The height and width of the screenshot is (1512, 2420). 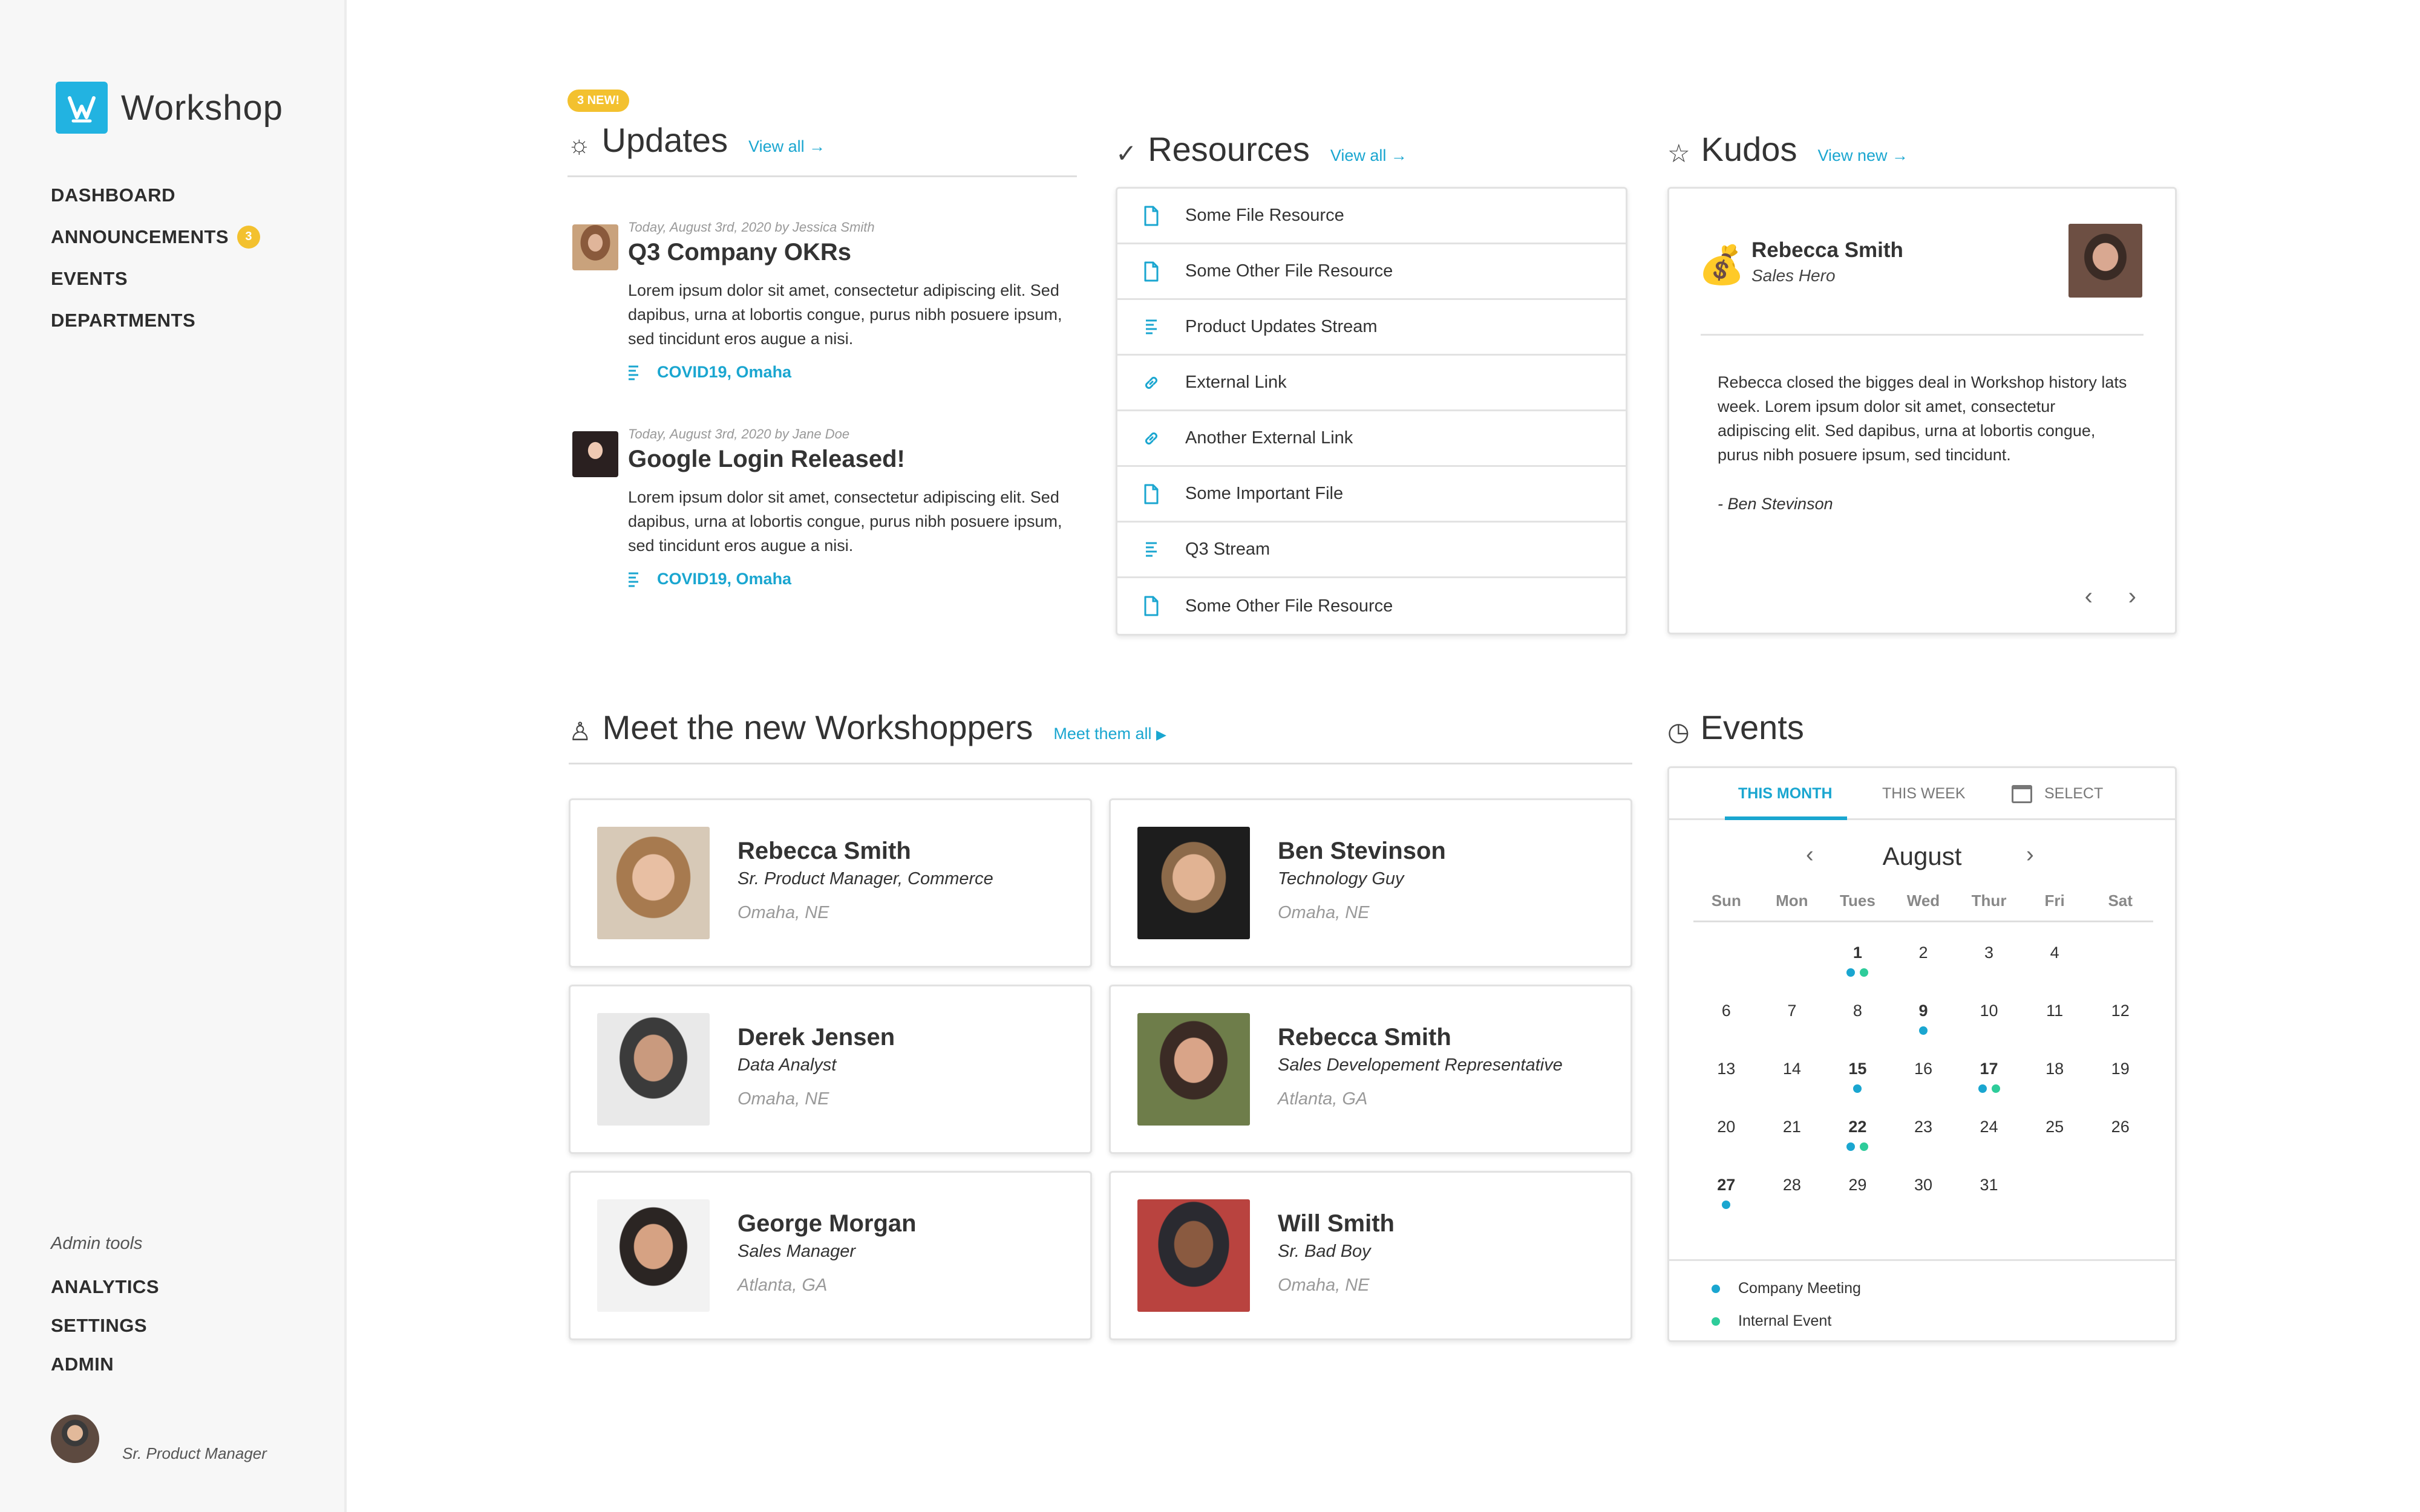 I want to click on section-title: Meet the new Workshoppers, so click(x=817, y=727).